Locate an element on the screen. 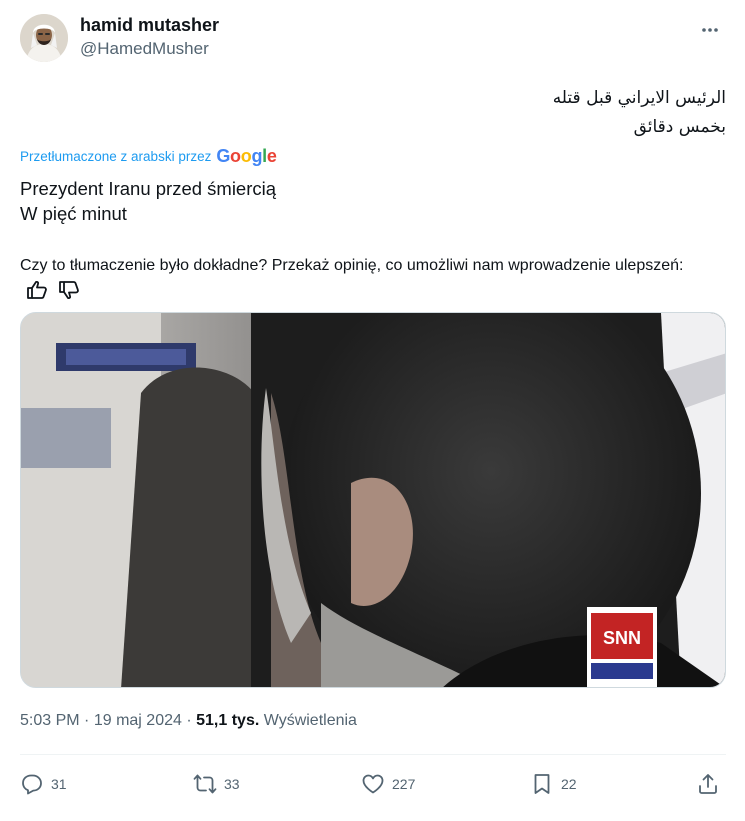 The width and height of the screenshot is (745, 821). reply-icon is located at coordinates (32, 784).